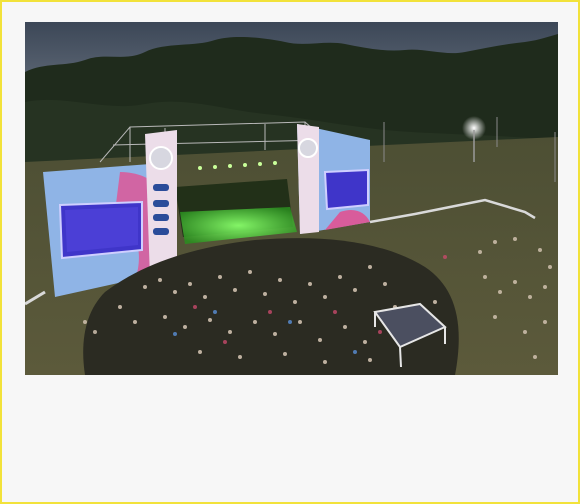  I want to click on screen-glow, so click(101, 229).